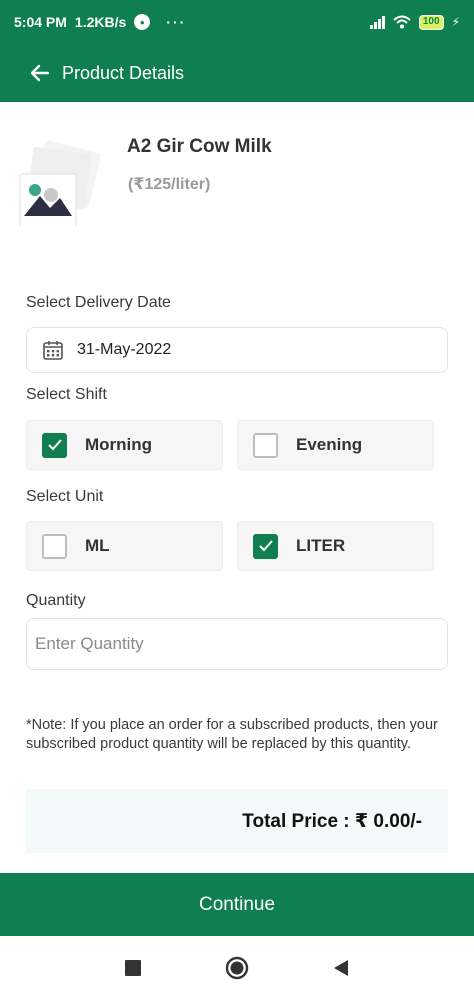 The height and width of the screenshot is (1000, 474). I want to click on system-nav-bar, so click(237, 968).